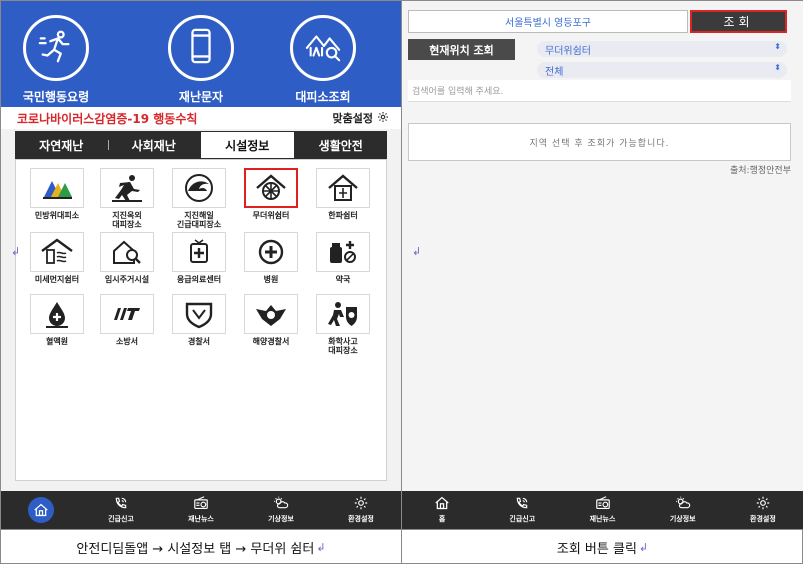  What do you see at coordinates (199, 198) in the screenshot?
I see `facility-item-tsunami: 지진해일 긴급대피장소` at bounding box center [199, 198].